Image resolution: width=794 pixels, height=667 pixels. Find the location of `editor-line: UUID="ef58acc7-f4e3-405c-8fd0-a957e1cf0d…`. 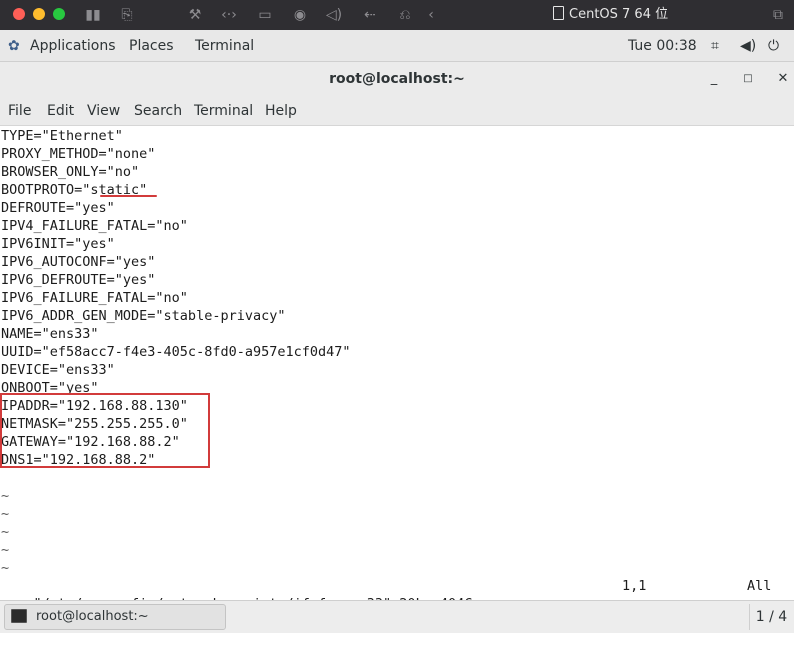

editor-line: UUID="ef58acc7-f4e3-405c-8fd0-a957e1cf0d… is located at coordinates (176, 352).